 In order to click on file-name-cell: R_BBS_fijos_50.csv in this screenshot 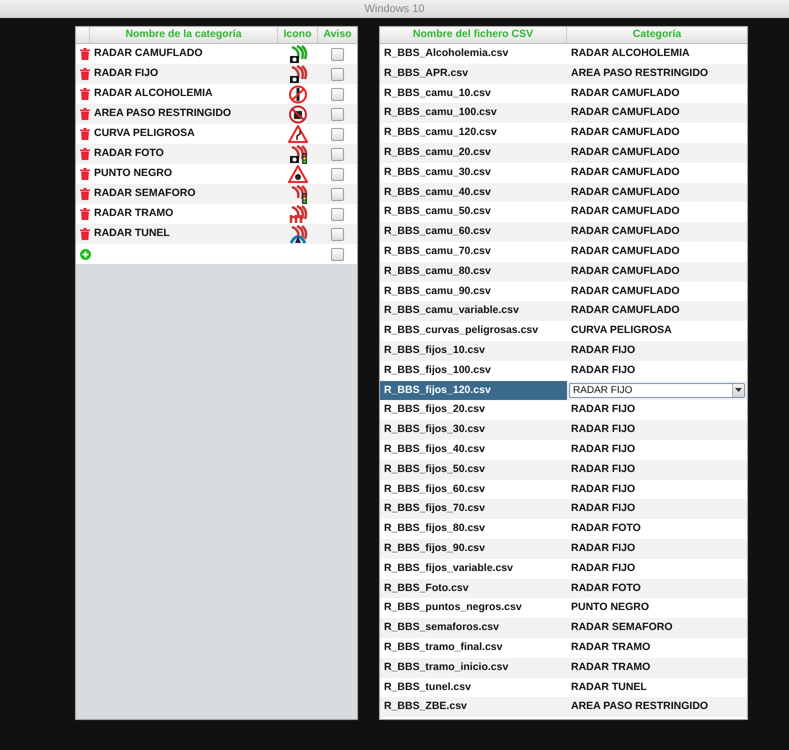, I will do `click(473, 470)`.